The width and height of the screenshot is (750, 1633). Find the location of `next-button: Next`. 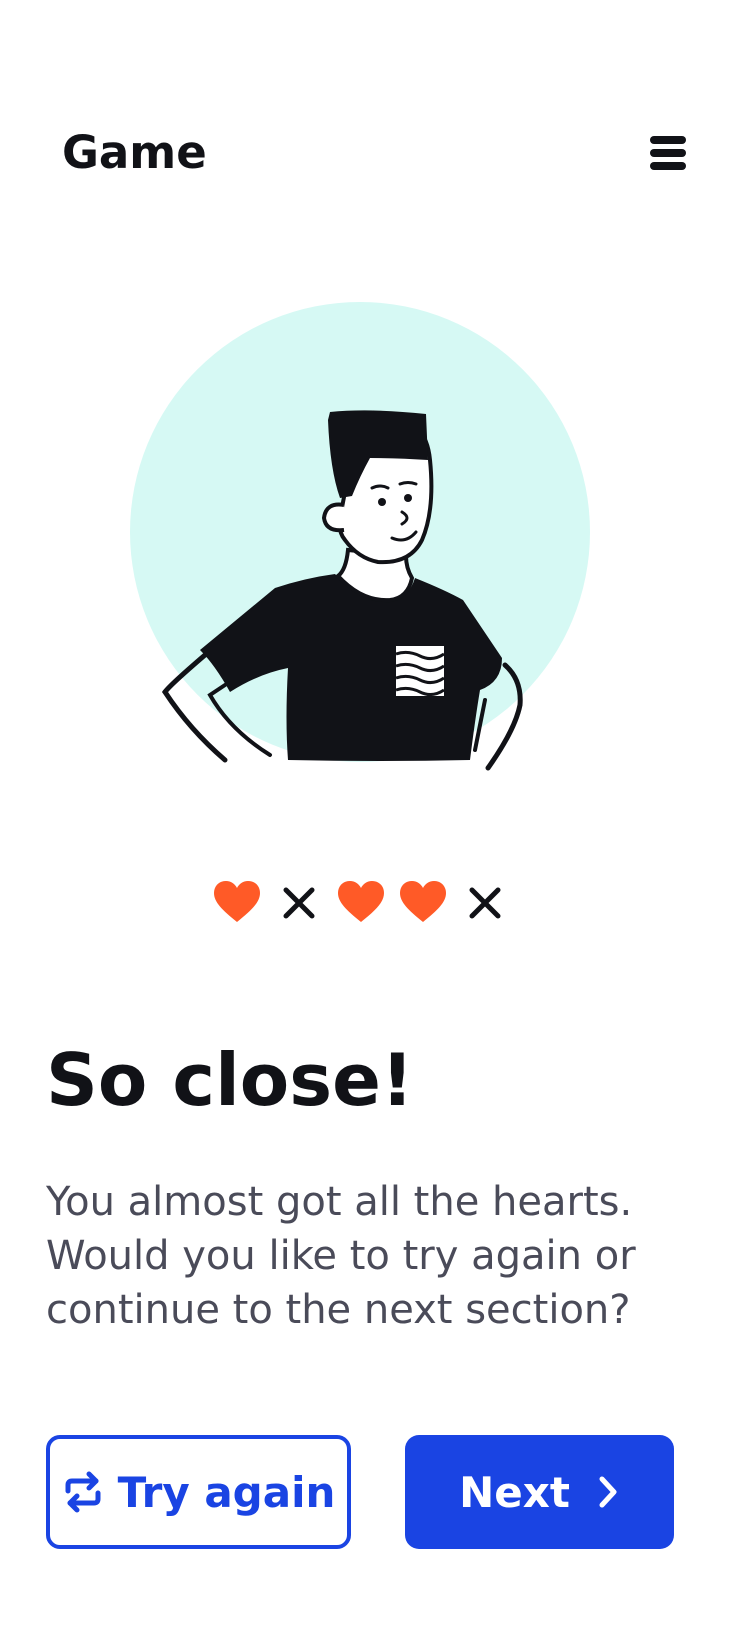

next-button: Next is located at coordinates (539, 1492).